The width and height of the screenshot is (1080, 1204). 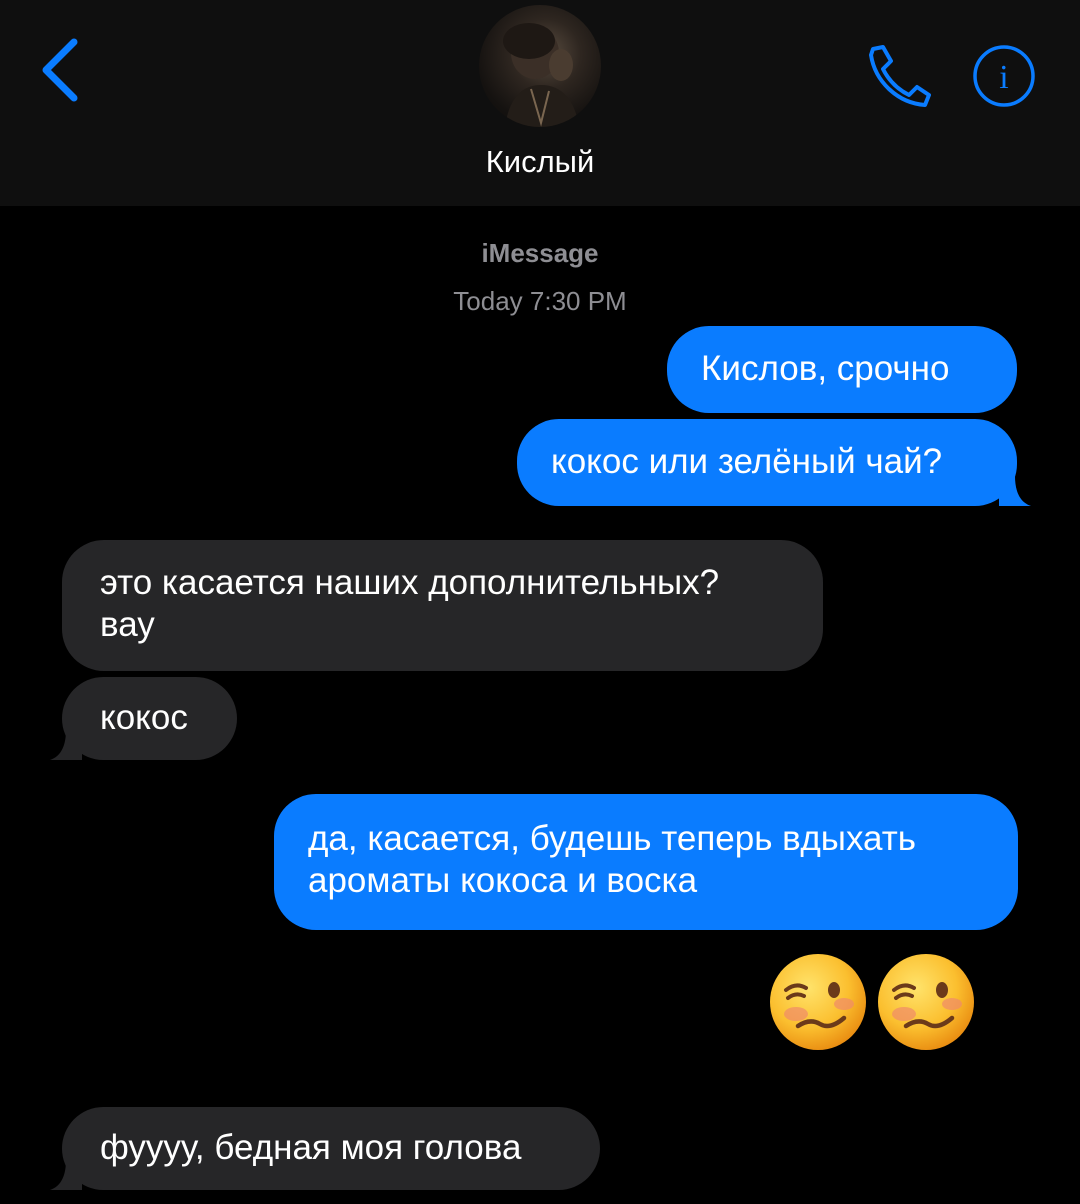 I want to click on message-text-line: да, касается, будешь теперь вдыхать, so click(x=612, y=838).